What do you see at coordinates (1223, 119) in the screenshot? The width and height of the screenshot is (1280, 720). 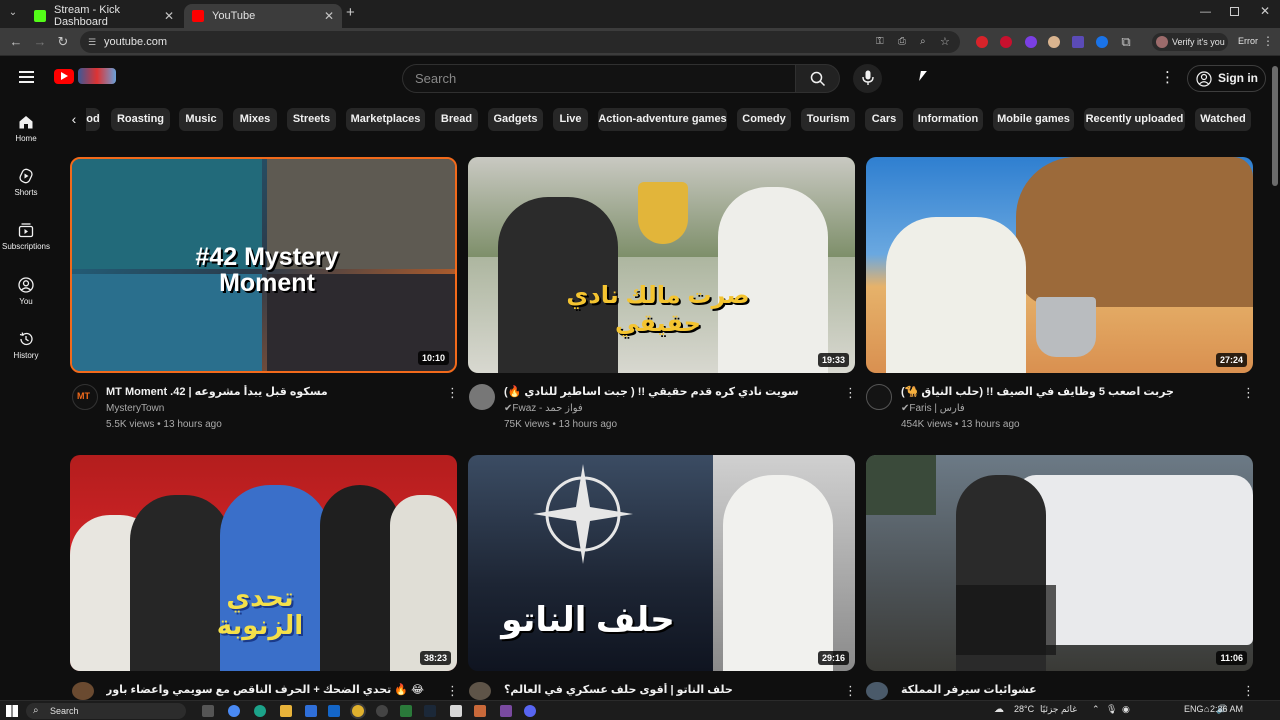 I see `chip: Watched` at bounding box center [1223, 119].